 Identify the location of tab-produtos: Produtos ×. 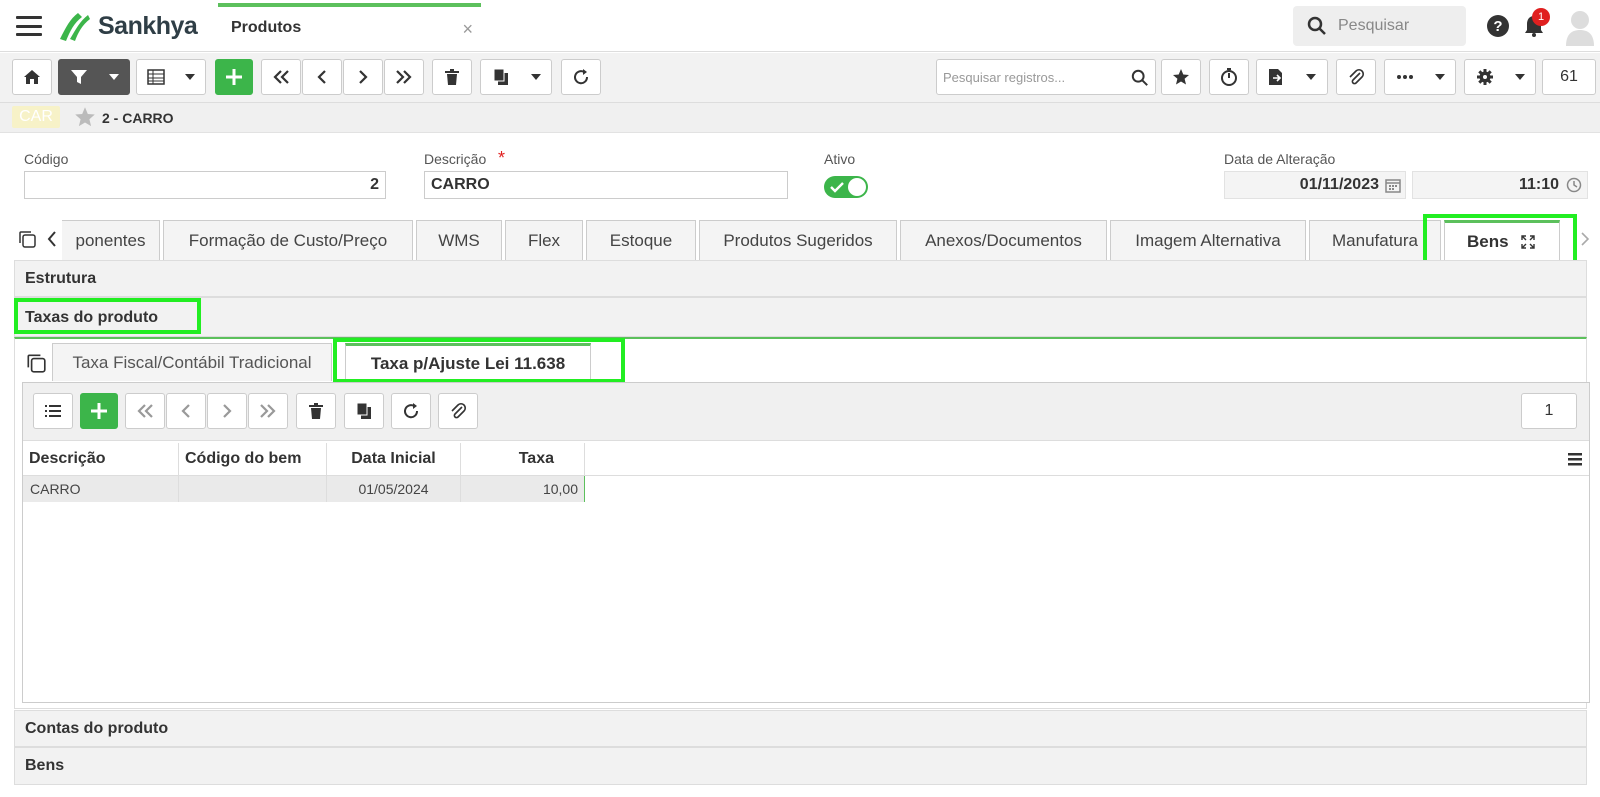
(349, 26).